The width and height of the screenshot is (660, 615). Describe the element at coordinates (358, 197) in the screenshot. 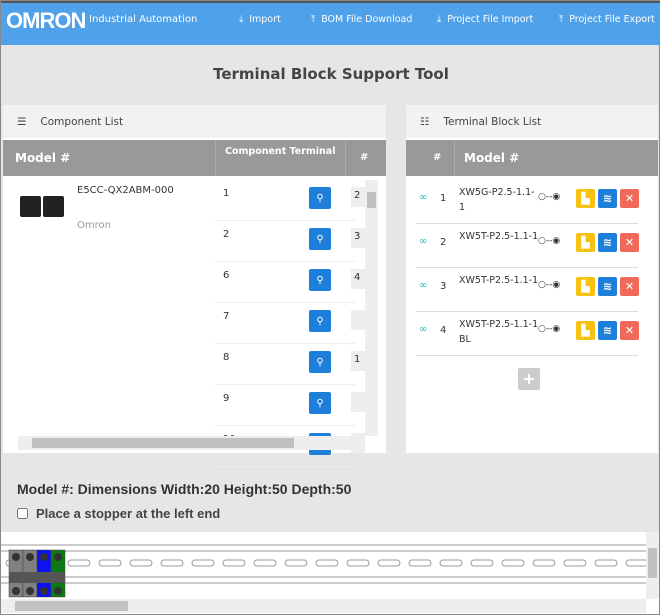

I see `block-number-field: 2` at that location.